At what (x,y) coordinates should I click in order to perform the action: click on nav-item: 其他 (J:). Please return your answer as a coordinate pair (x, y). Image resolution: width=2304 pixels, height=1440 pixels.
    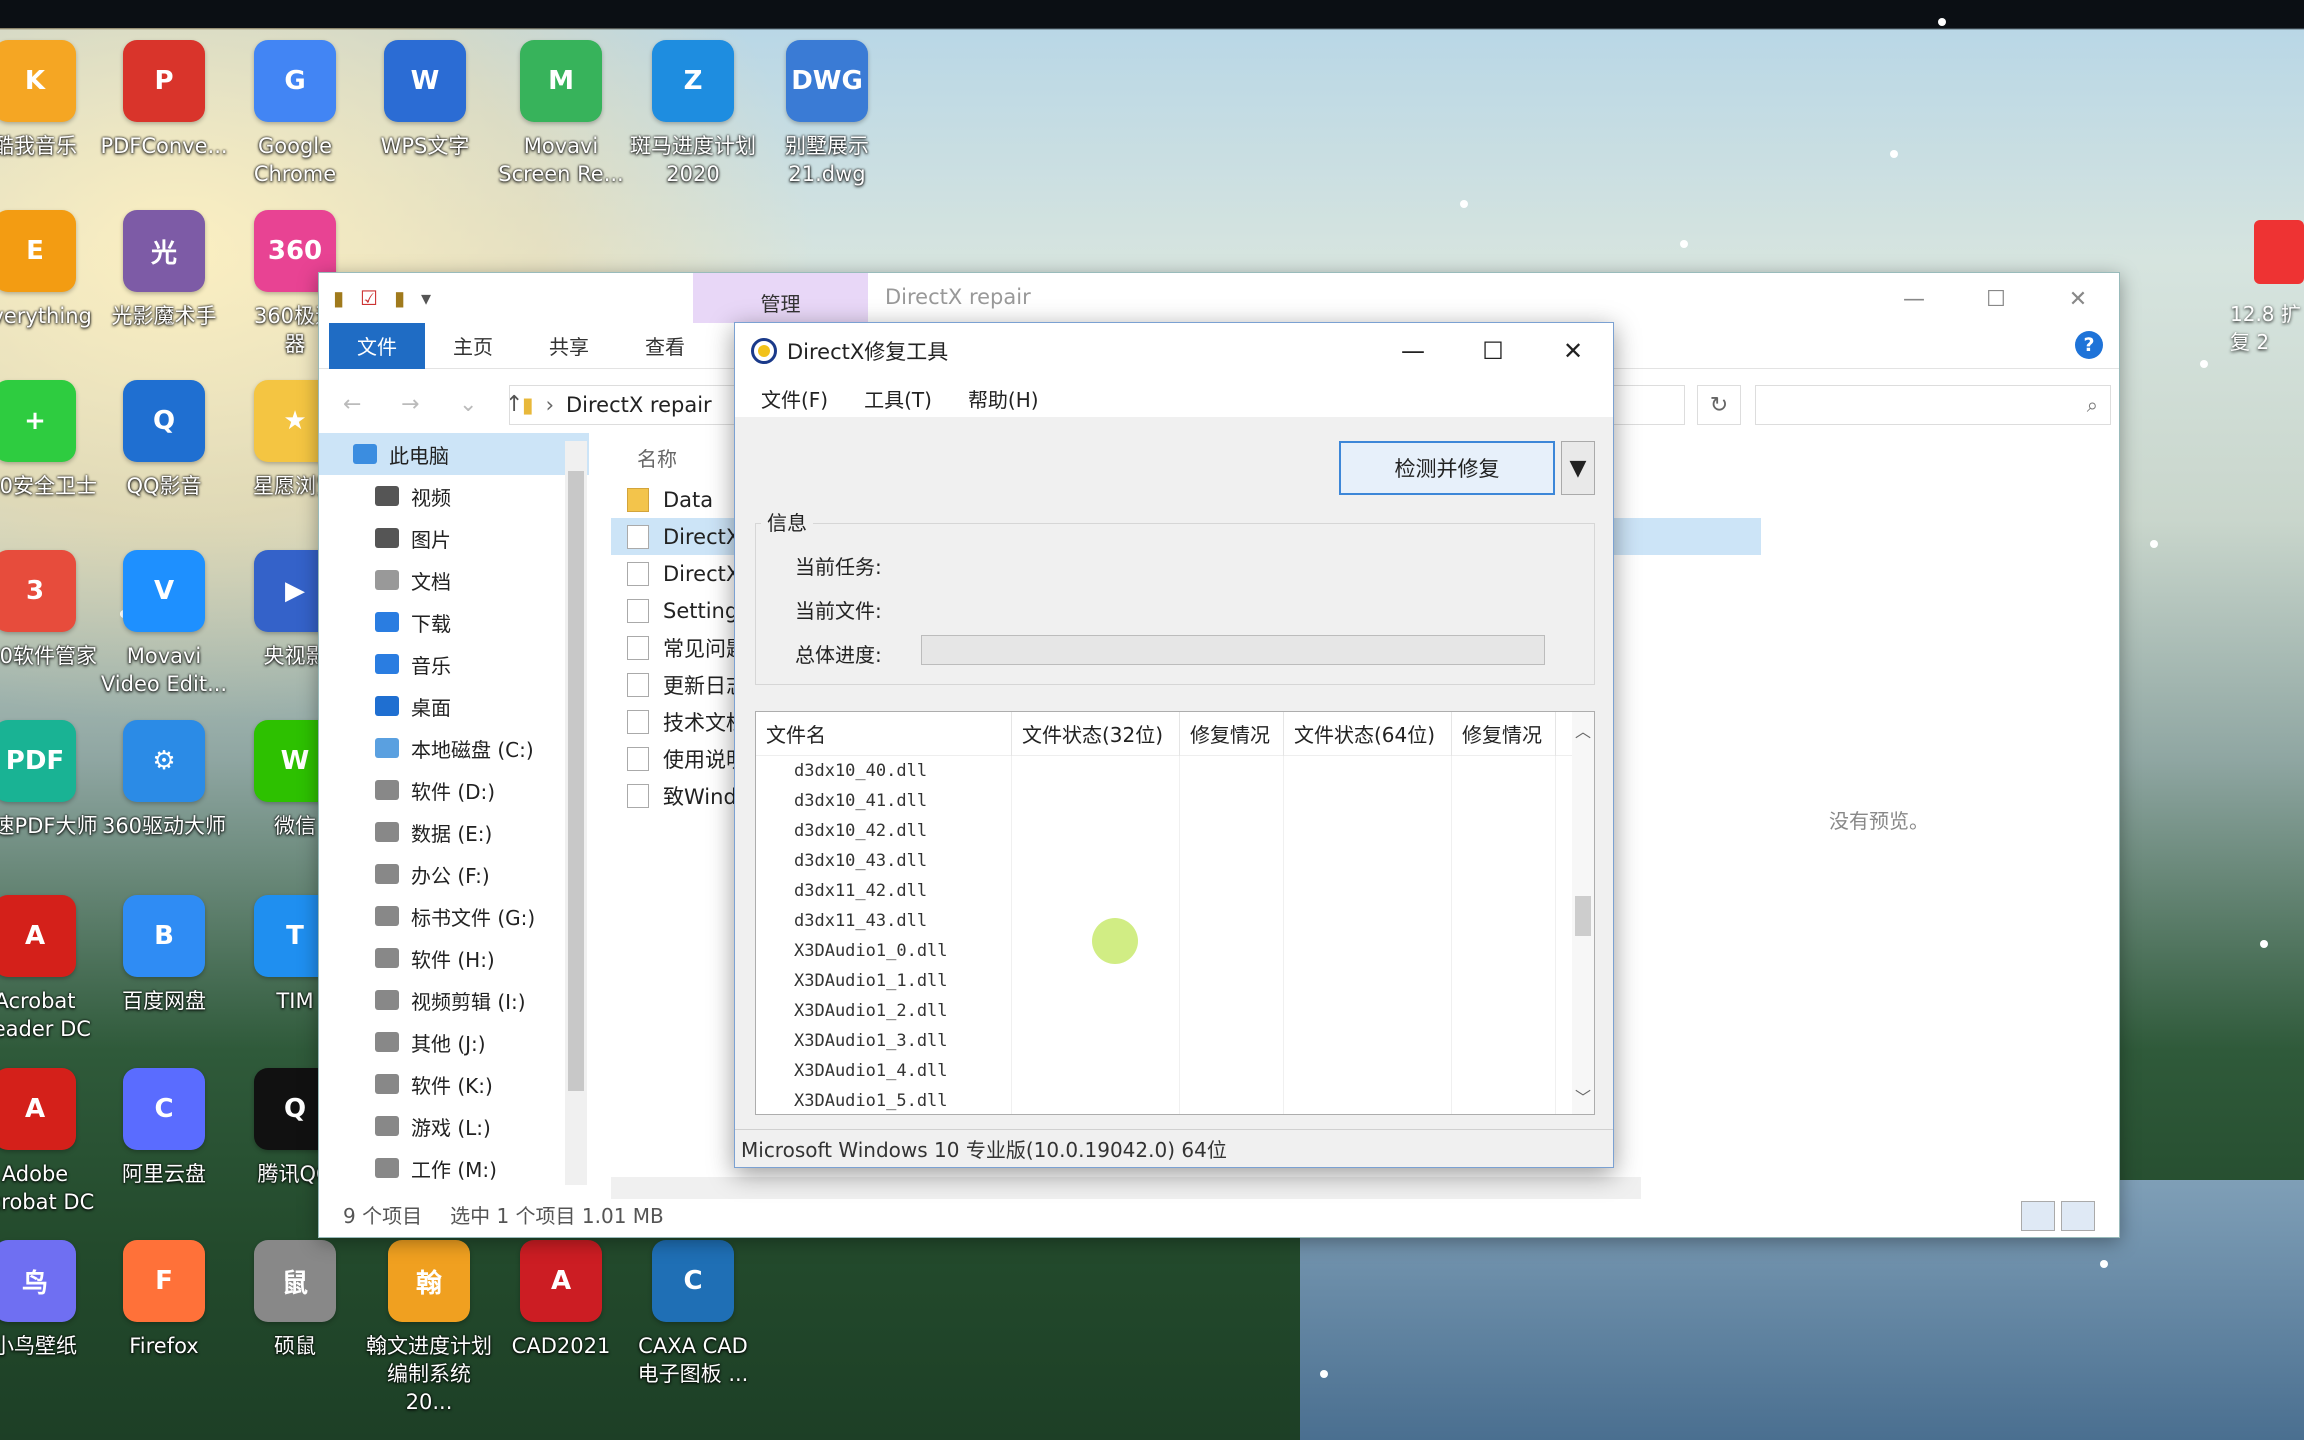
    Looking at the image, I should click on (454, 1042).